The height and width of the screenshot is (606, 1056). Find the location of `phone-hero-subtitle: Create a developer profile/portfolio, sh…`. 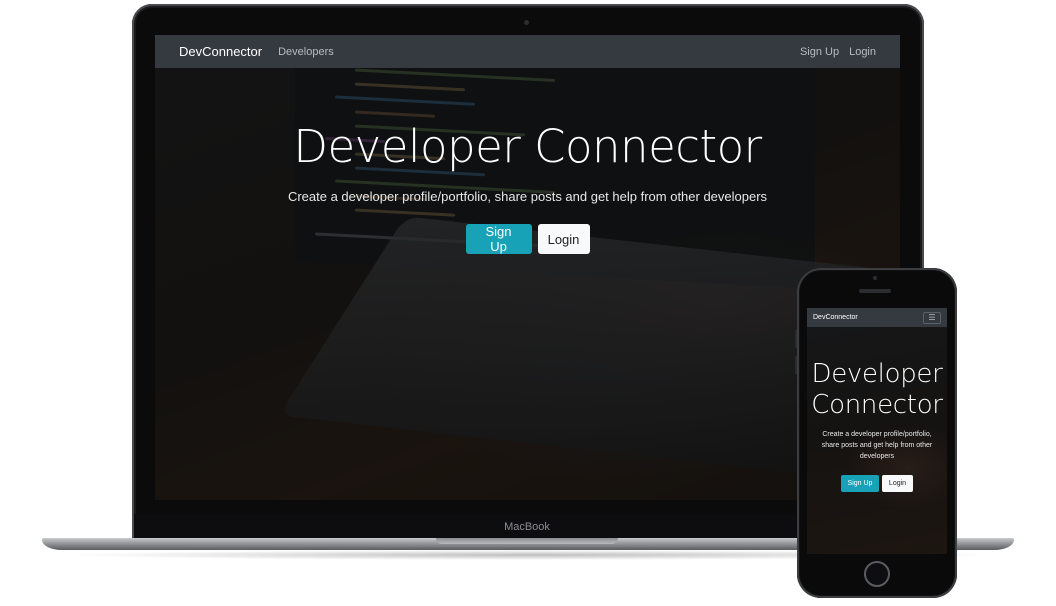

phone-hero-subtitle: Create a developer profile/portfolio, sh… is located at coordinates (877, 445).